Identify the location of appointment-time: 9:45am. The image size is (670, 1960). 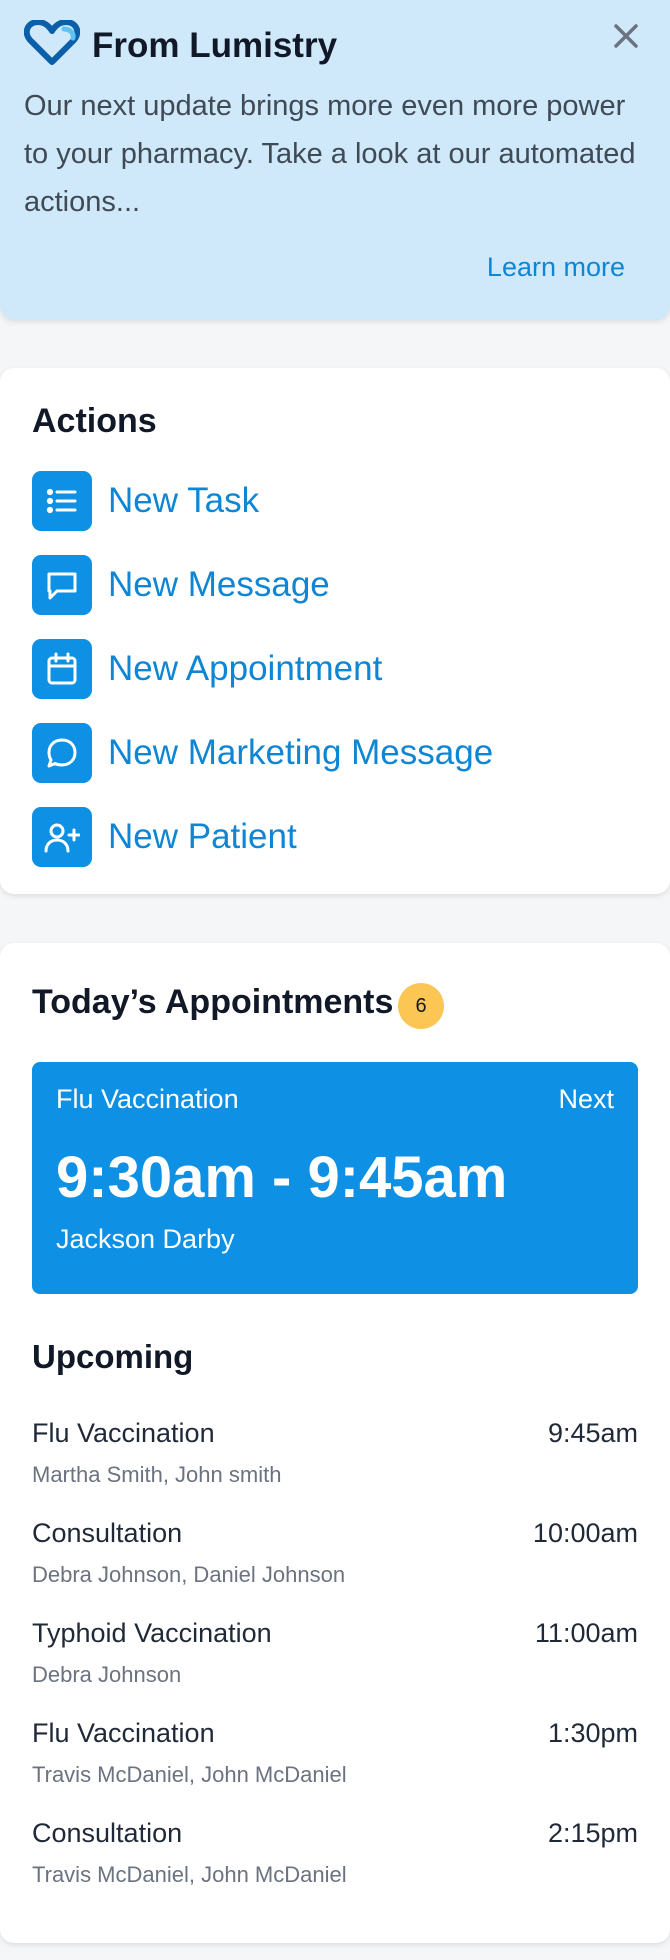
(592, 1433).